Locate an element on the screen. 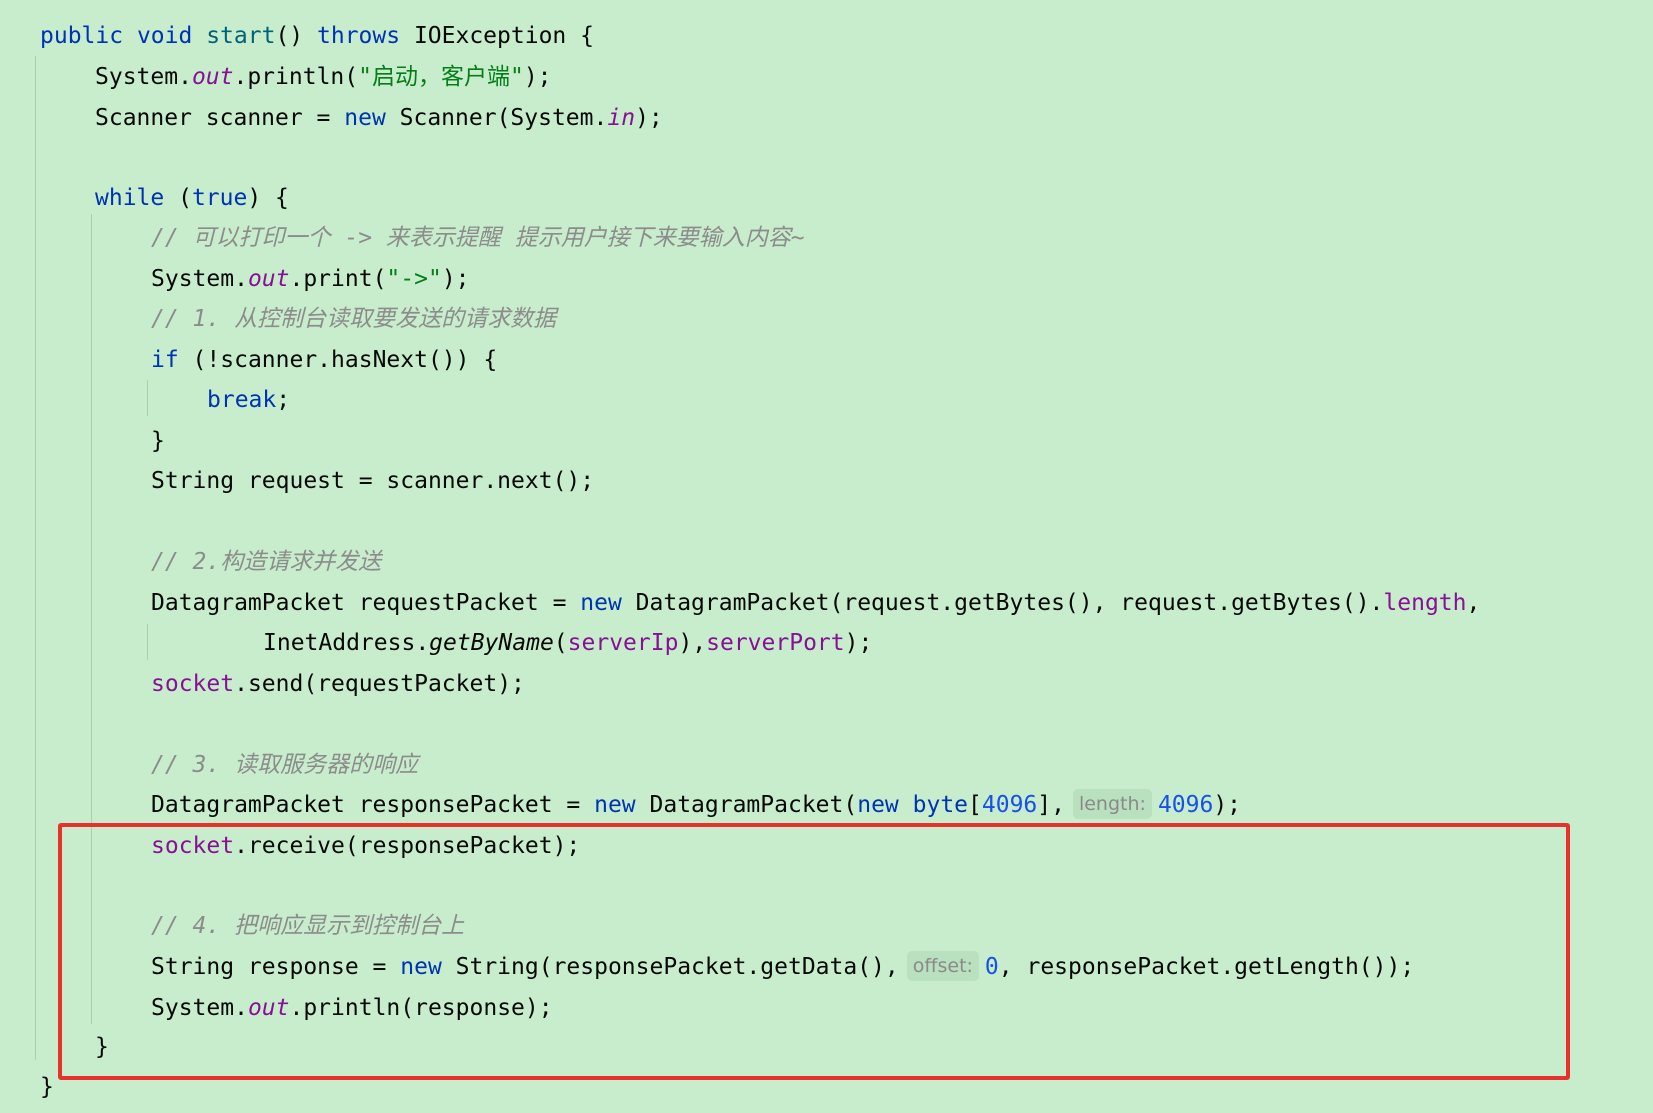  code-line-12: String request = scanner.next(); is located at coordinates (297, 481).